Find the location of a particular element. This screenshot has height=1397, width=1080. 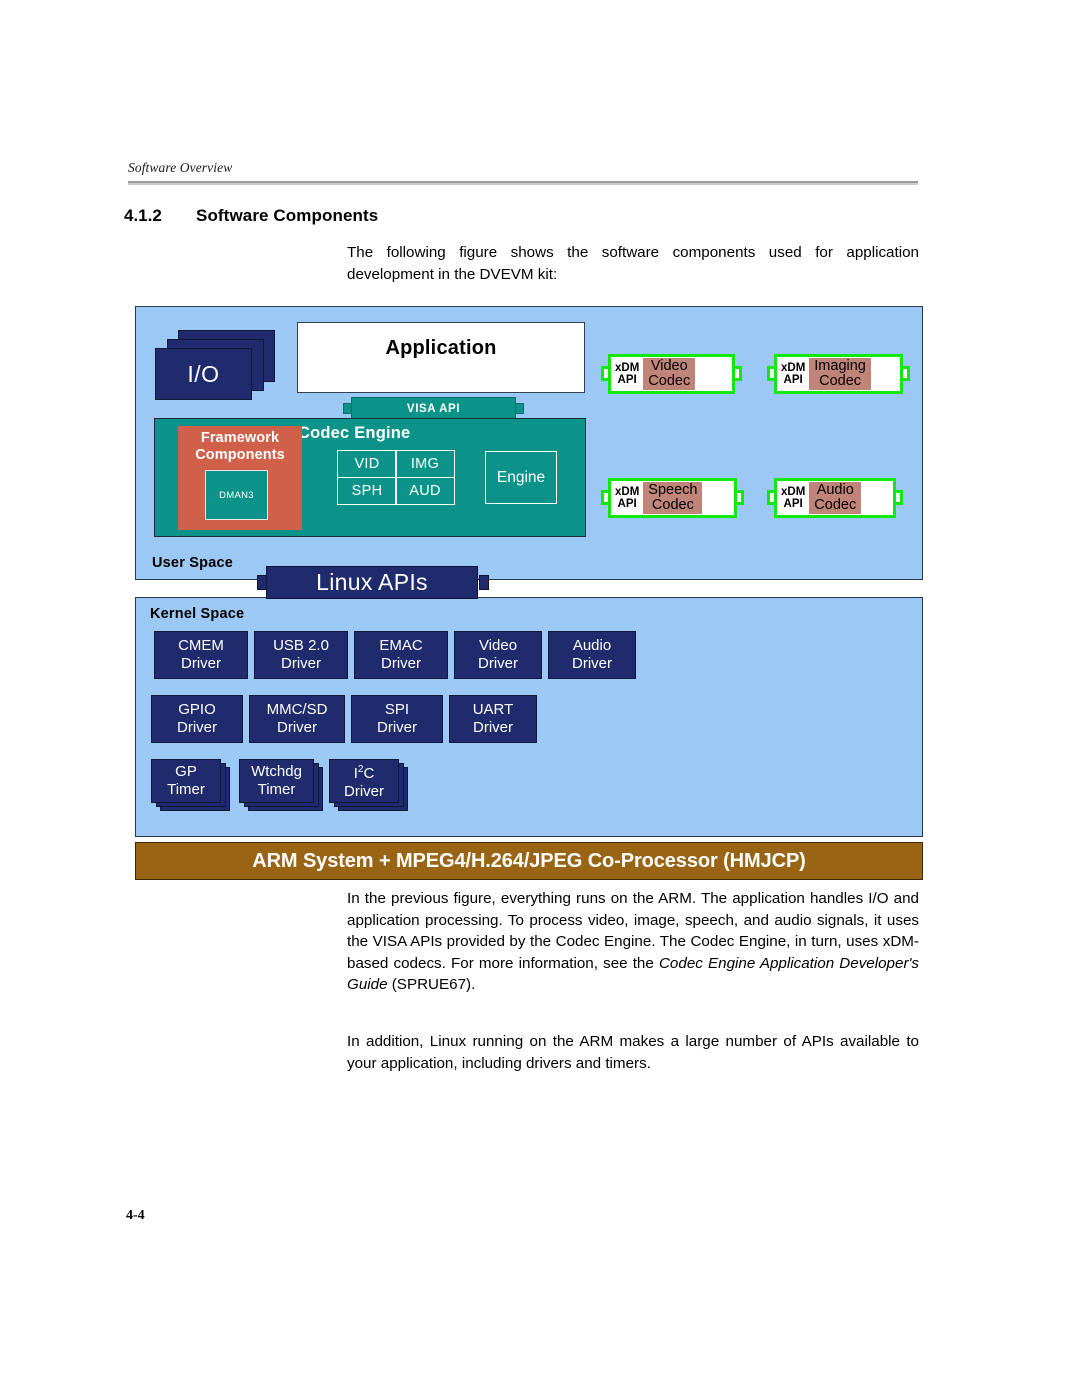

section-title: Software Components is located at coordinates (287, 215).